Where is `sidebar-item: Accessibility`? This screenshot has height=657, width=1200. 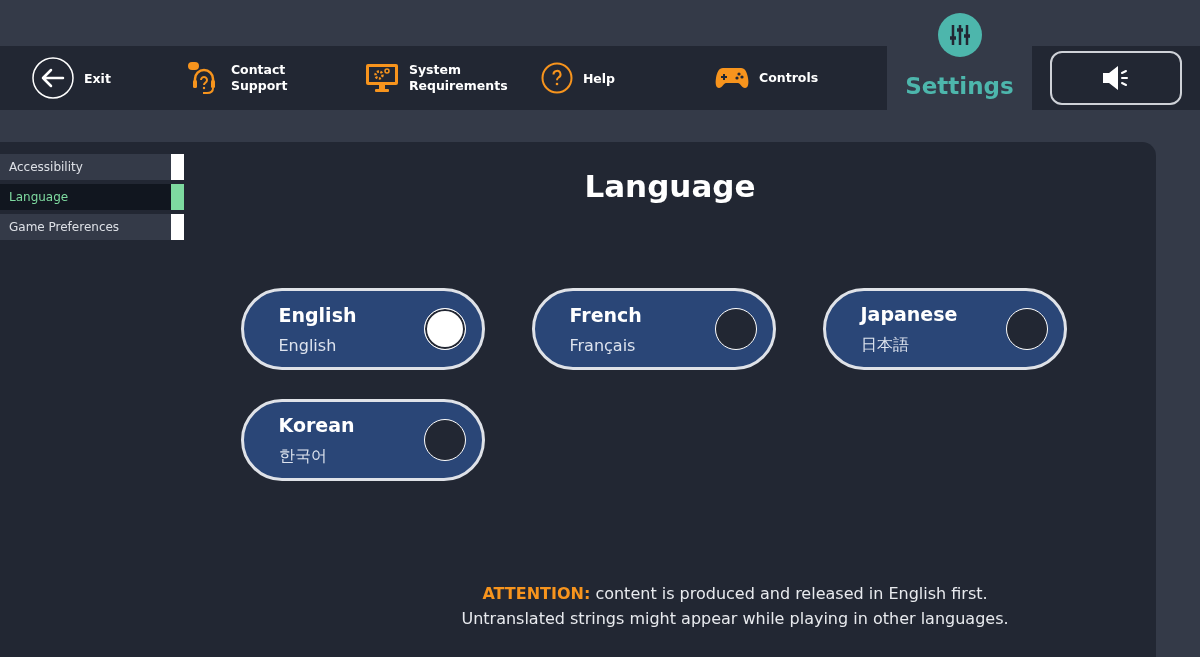 sidebar-item: Accessibility is located at coordinates (92, 167).